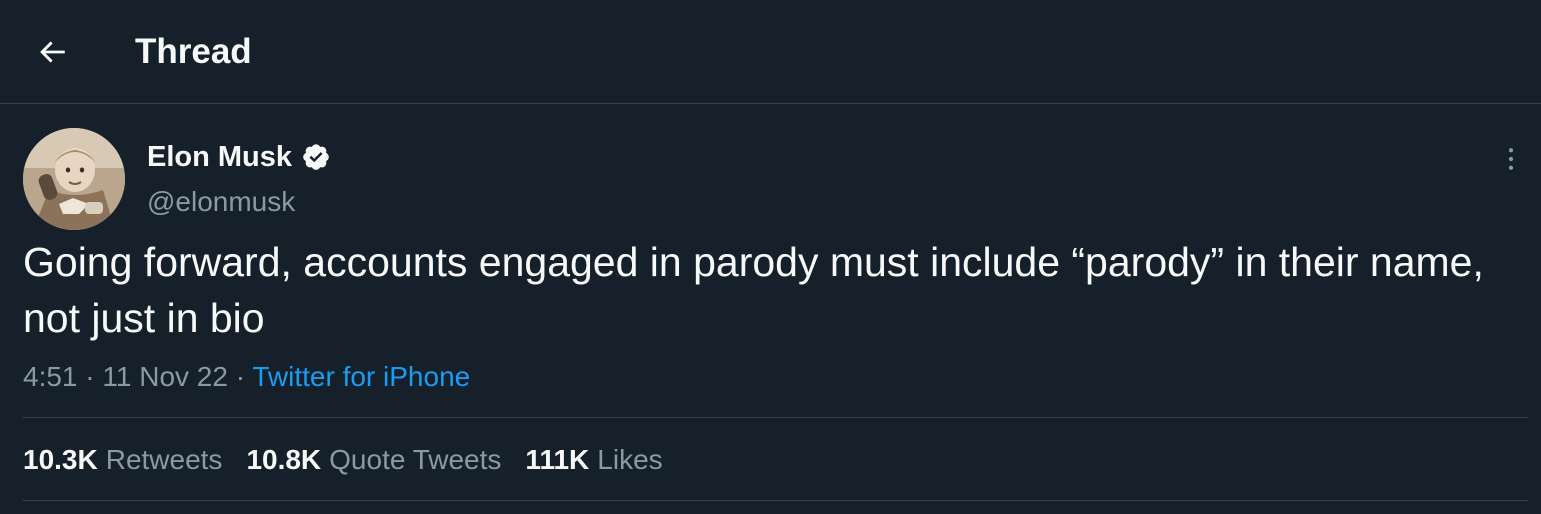 Image resolution: width=1541 pixels, height=514 pixels. I want to click on arrow-left-icon, so click(52, 52).